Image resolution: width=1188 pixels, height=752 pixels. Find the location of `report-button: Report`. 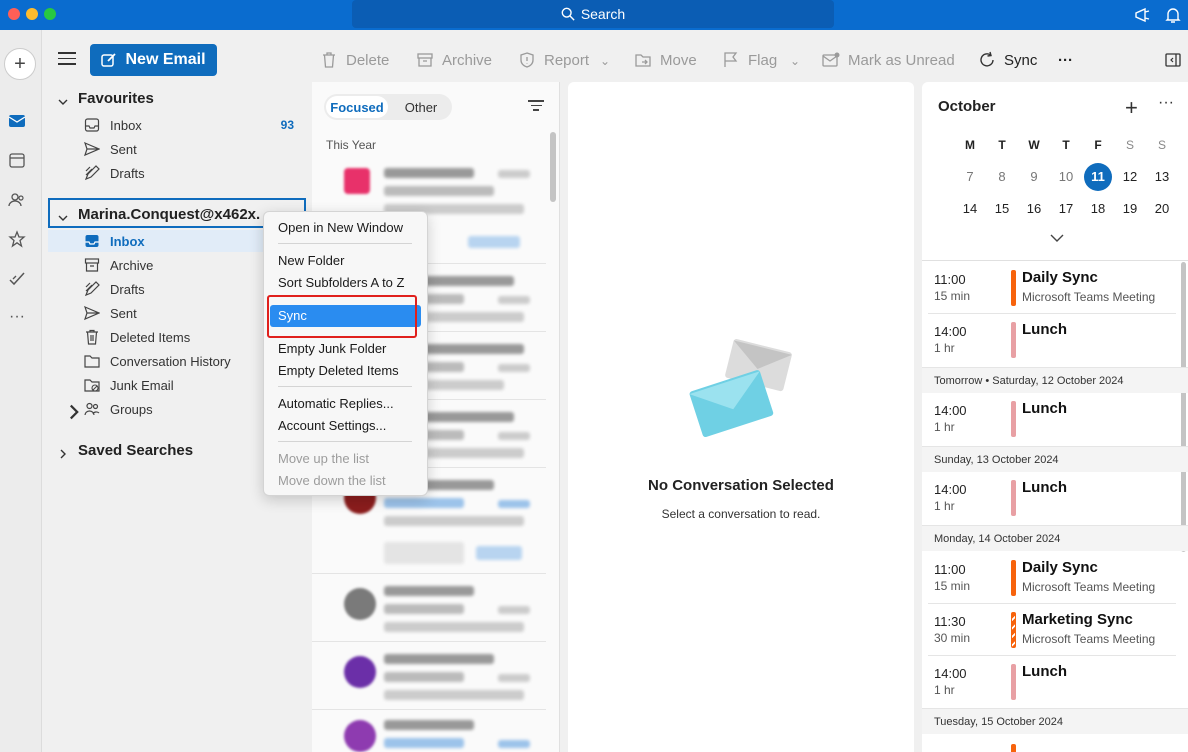

report-button: Report is located at coordinates (553, 60).